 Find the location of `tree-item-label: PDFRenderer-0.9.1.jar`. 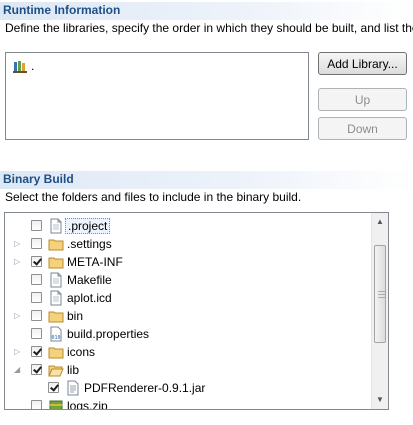

tree-item-label: PDFRenderer-0.9.1.jar is located at coordinates (145, 388).